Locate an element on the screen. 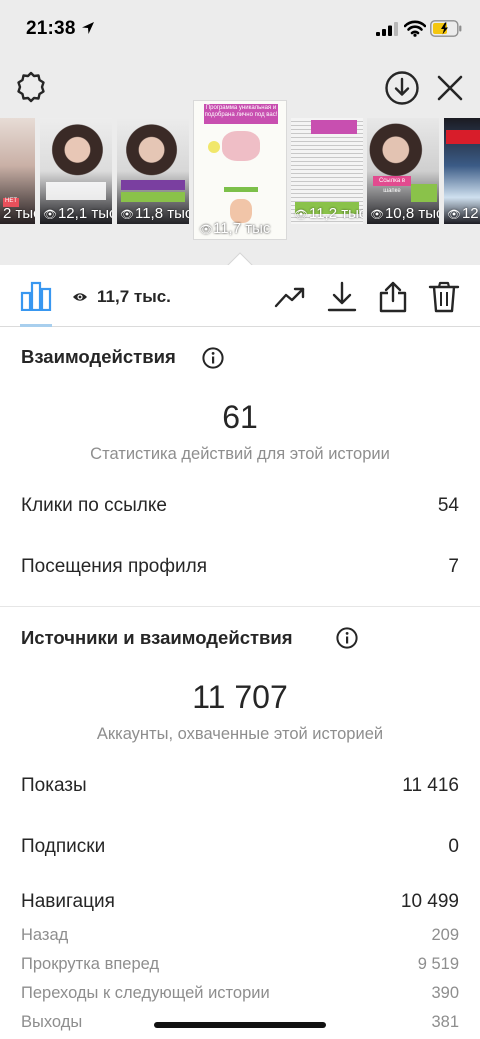 Image resolution: width=480 pixels, height=1039 pixels. navigation-value: 10 499 is located at coordinates (429, 901).